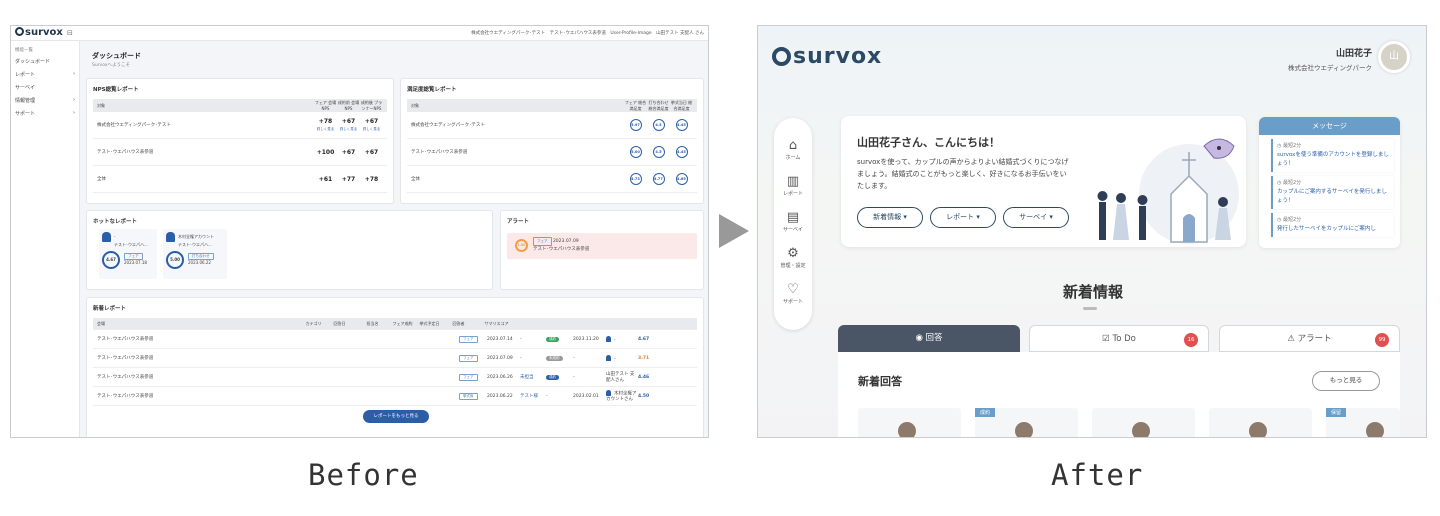  Describe the element at coordinates (681, 179) in the screenshot. I see `score-circle: 4.65` at that location.